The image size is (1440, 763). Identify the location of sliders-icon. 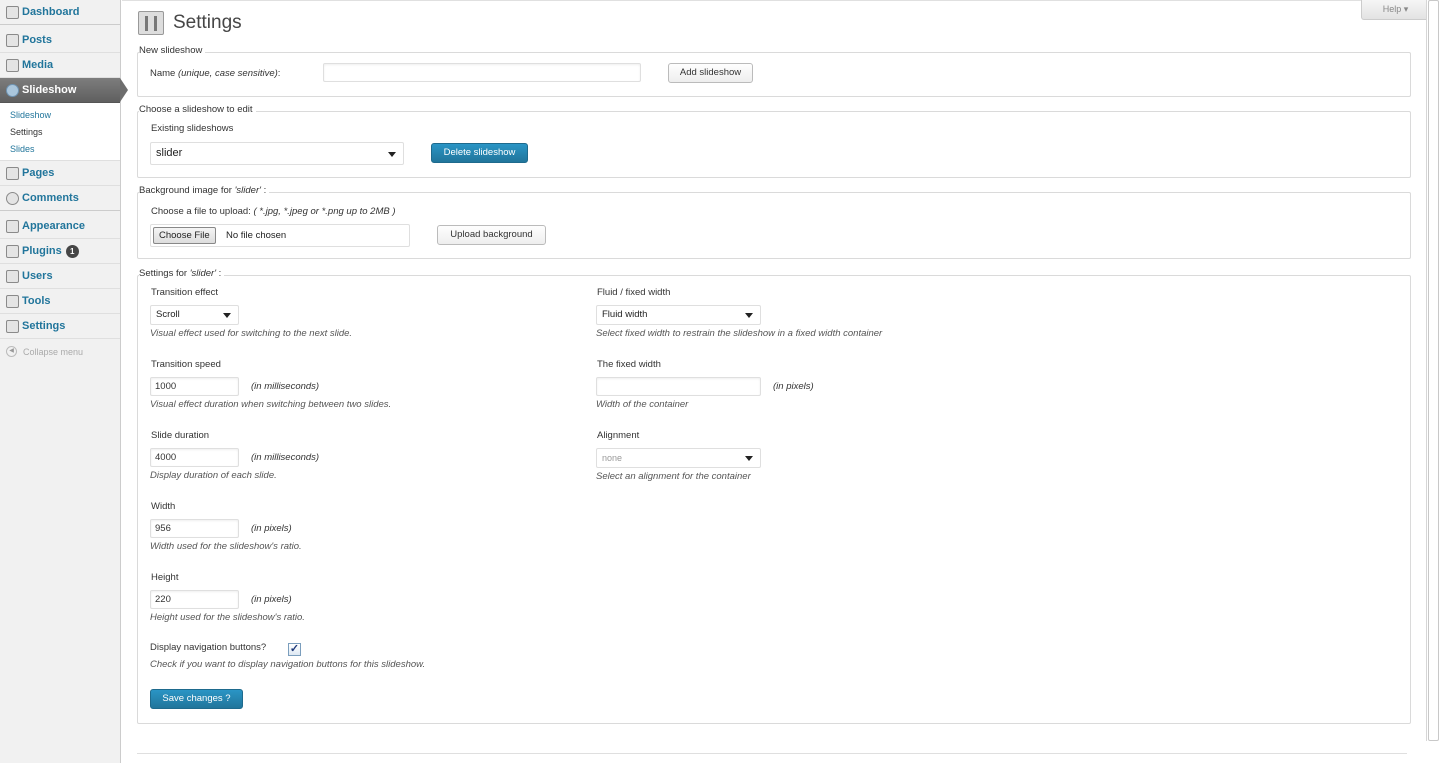
(12, 326).